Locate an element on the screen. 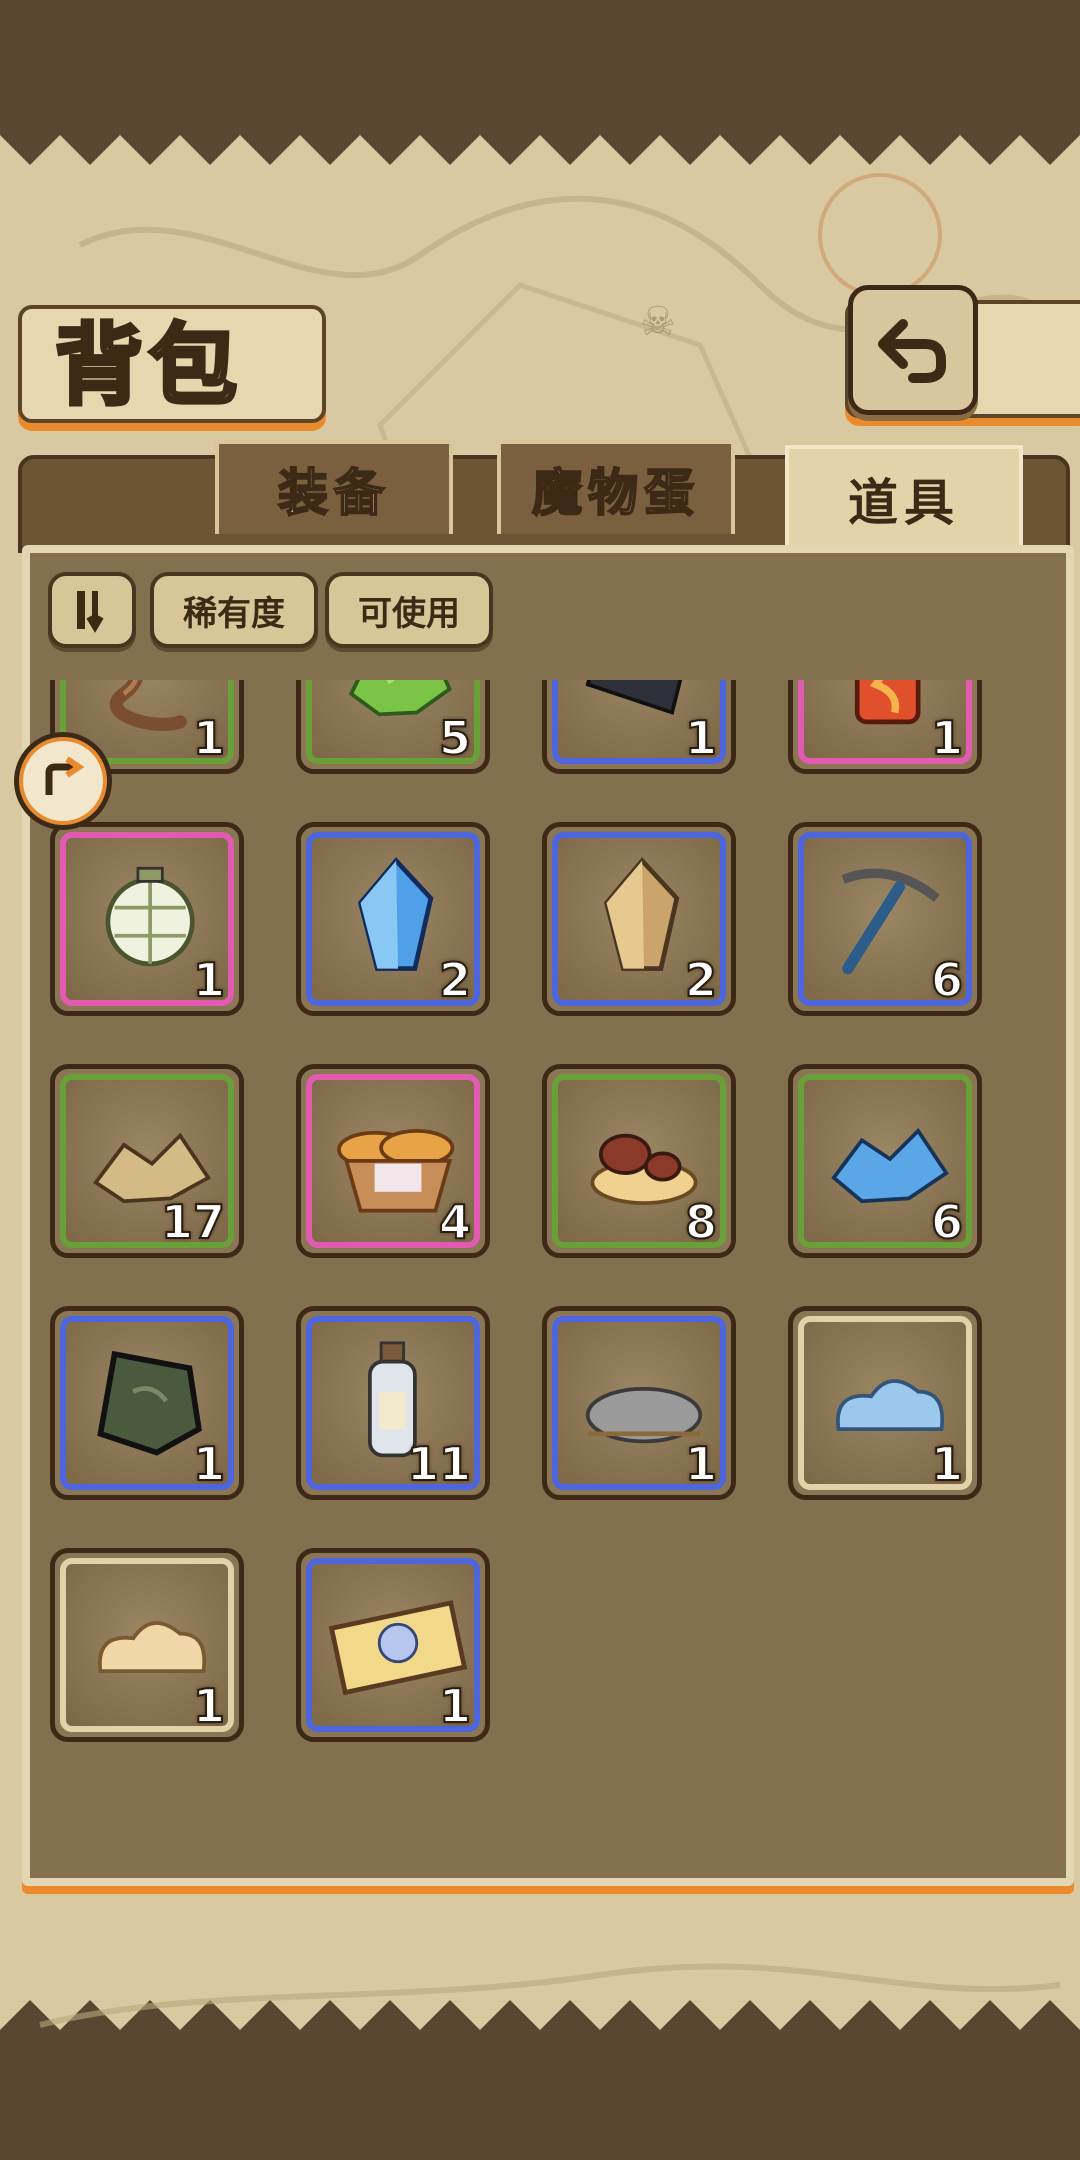 The width and height of the screenshot is (1080, 2160). item-count: 5 is located at coordinates (455, 738).